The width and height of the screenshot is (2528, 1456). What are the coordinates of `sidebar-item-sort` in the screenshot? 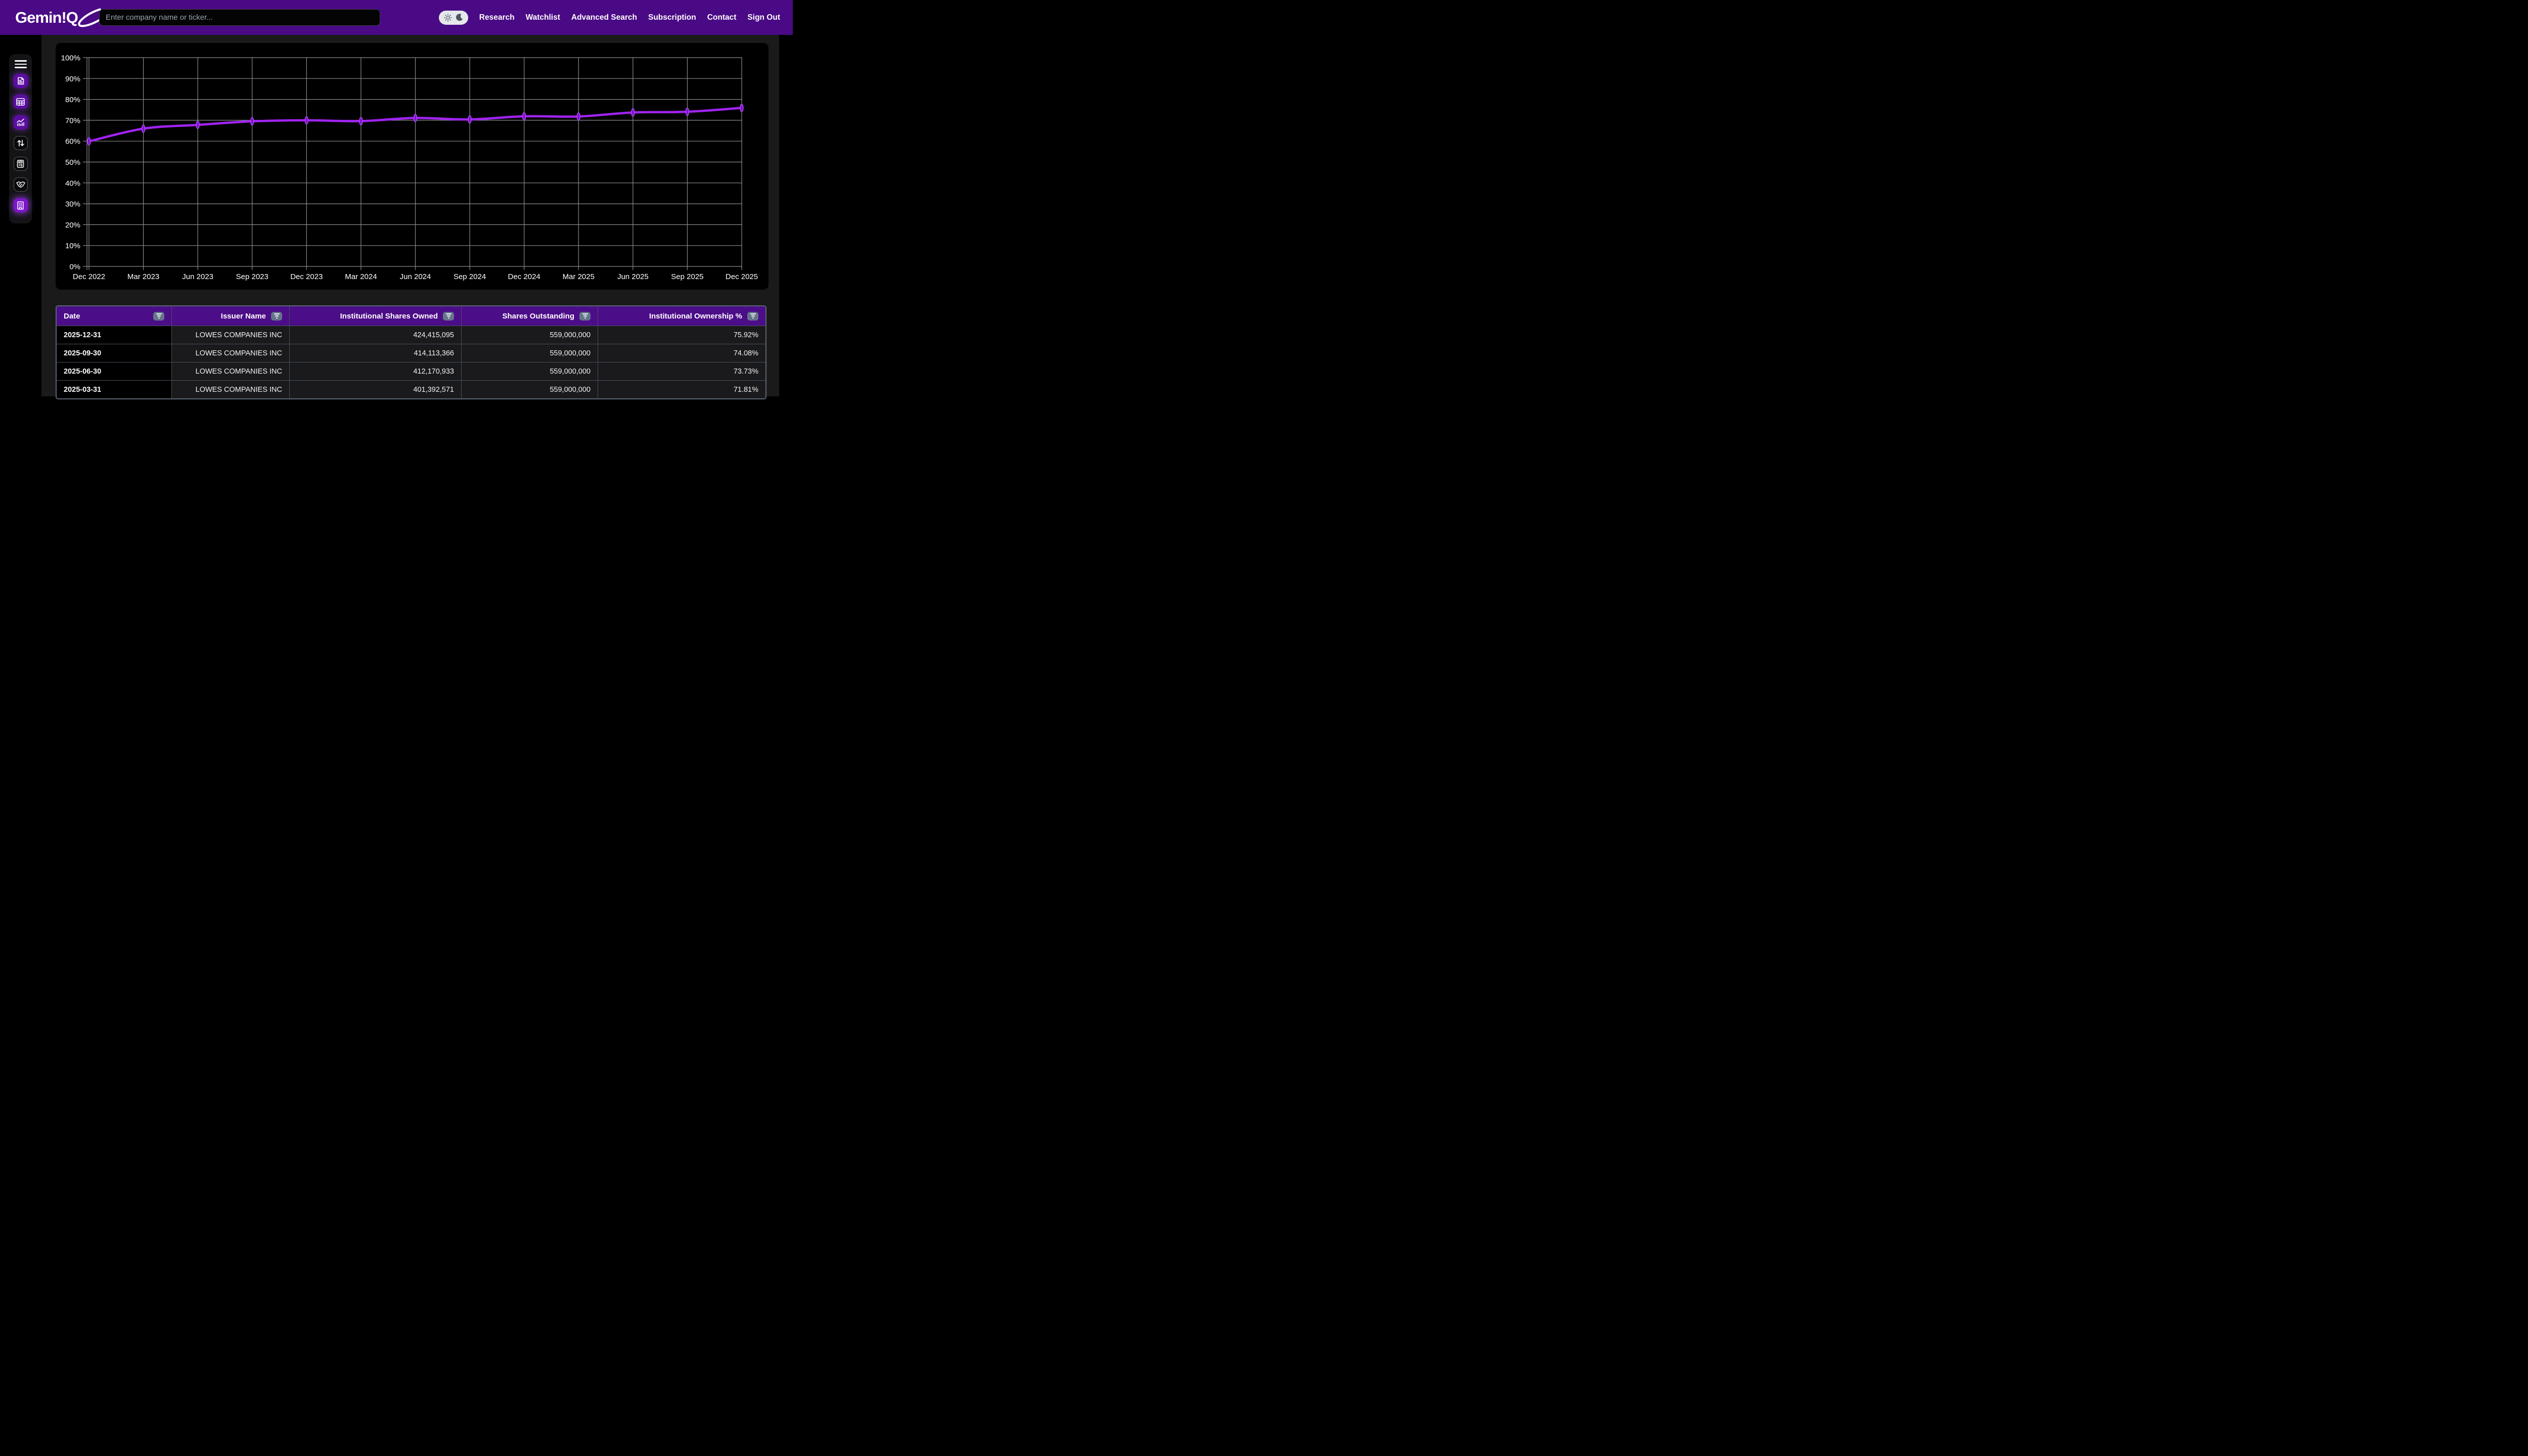 It's located at (21, 143).